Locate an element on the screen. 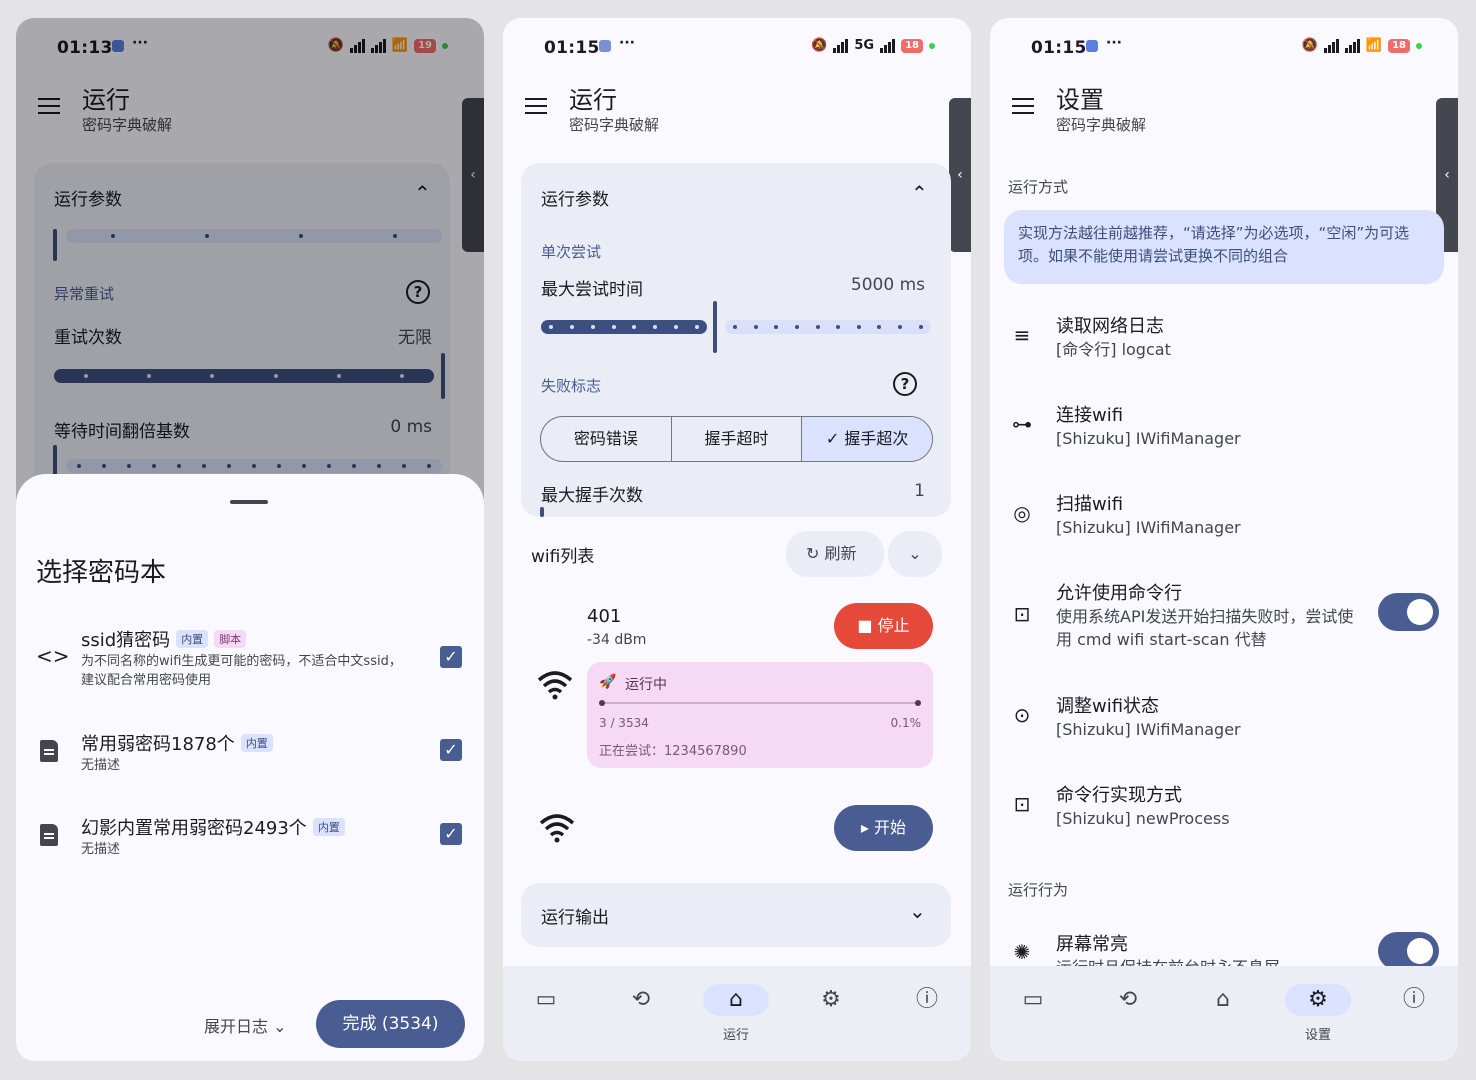  drag-handle is located at coordinates (249, 502).